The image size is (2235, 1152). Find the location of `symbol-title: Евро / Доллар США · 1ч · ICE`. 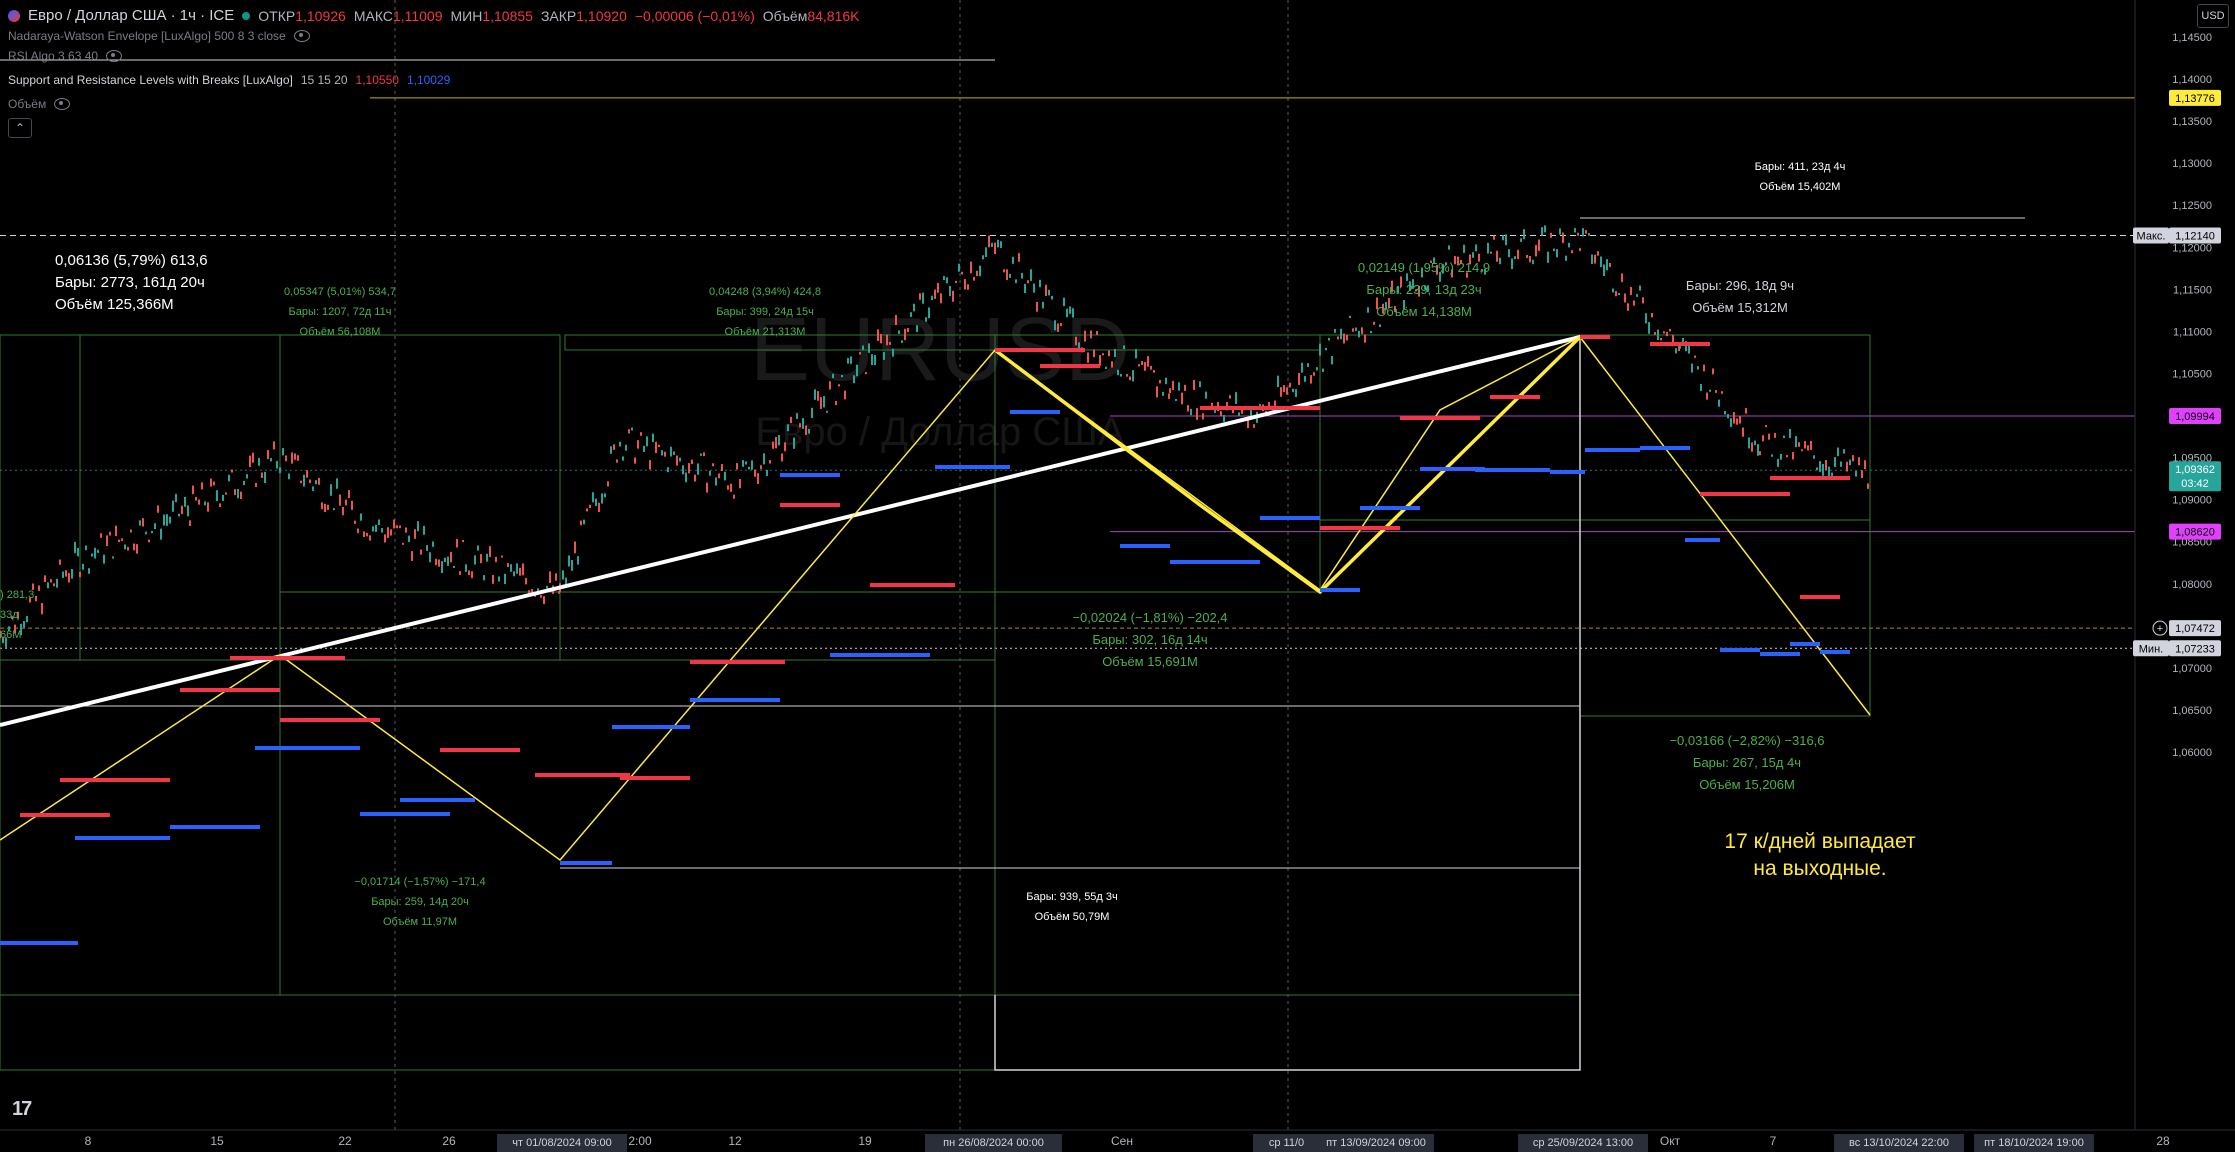

symbol-title: Евро / Доллар США · 1ч · ICE is located at coordinates (131, 16).